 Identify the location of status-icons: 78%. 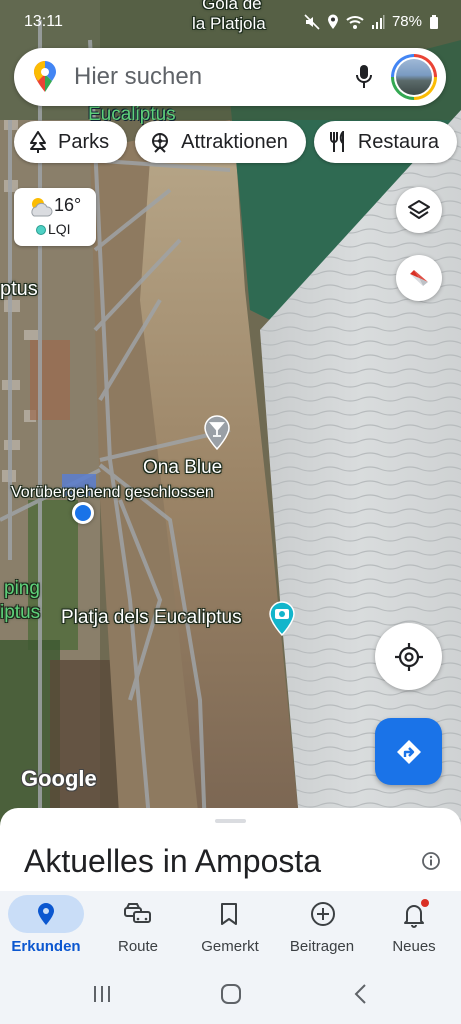
(371, 21).